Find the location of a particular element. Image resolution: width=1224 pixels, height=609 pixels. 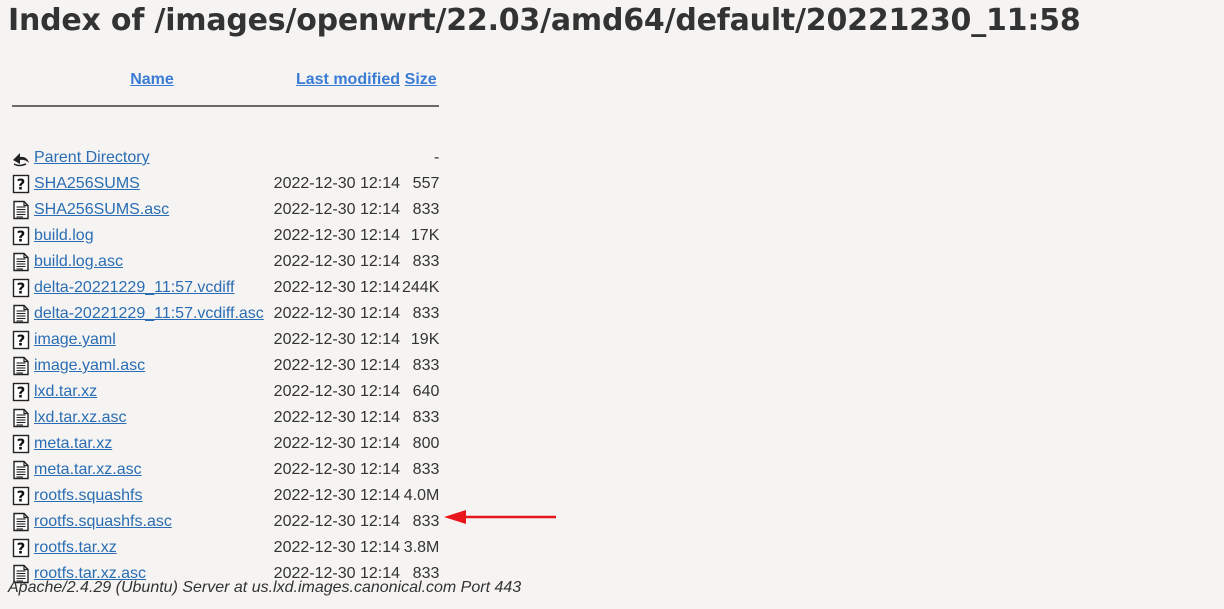

sort-by-name-link: Name is located at coordinates (152, 79).